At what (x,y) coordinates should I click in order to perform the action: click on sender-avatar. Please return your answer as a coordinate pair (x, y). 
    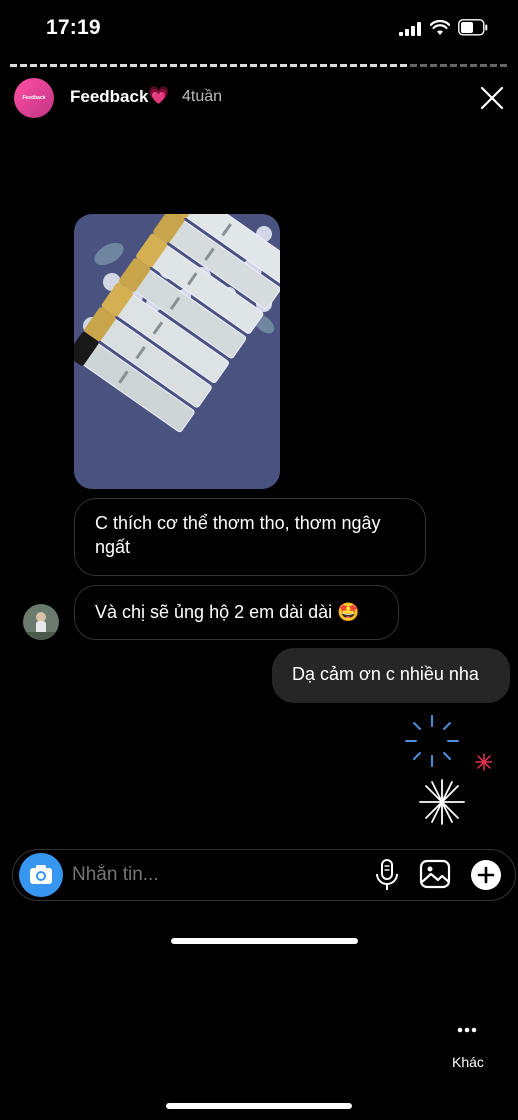
    Looking at the image, I should click on (41, 622).